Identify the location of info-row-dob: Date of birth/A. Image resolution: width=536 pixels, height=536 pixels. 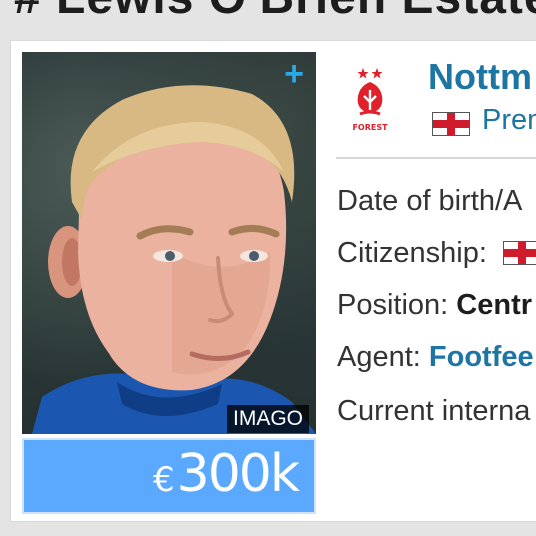
(429, 201).